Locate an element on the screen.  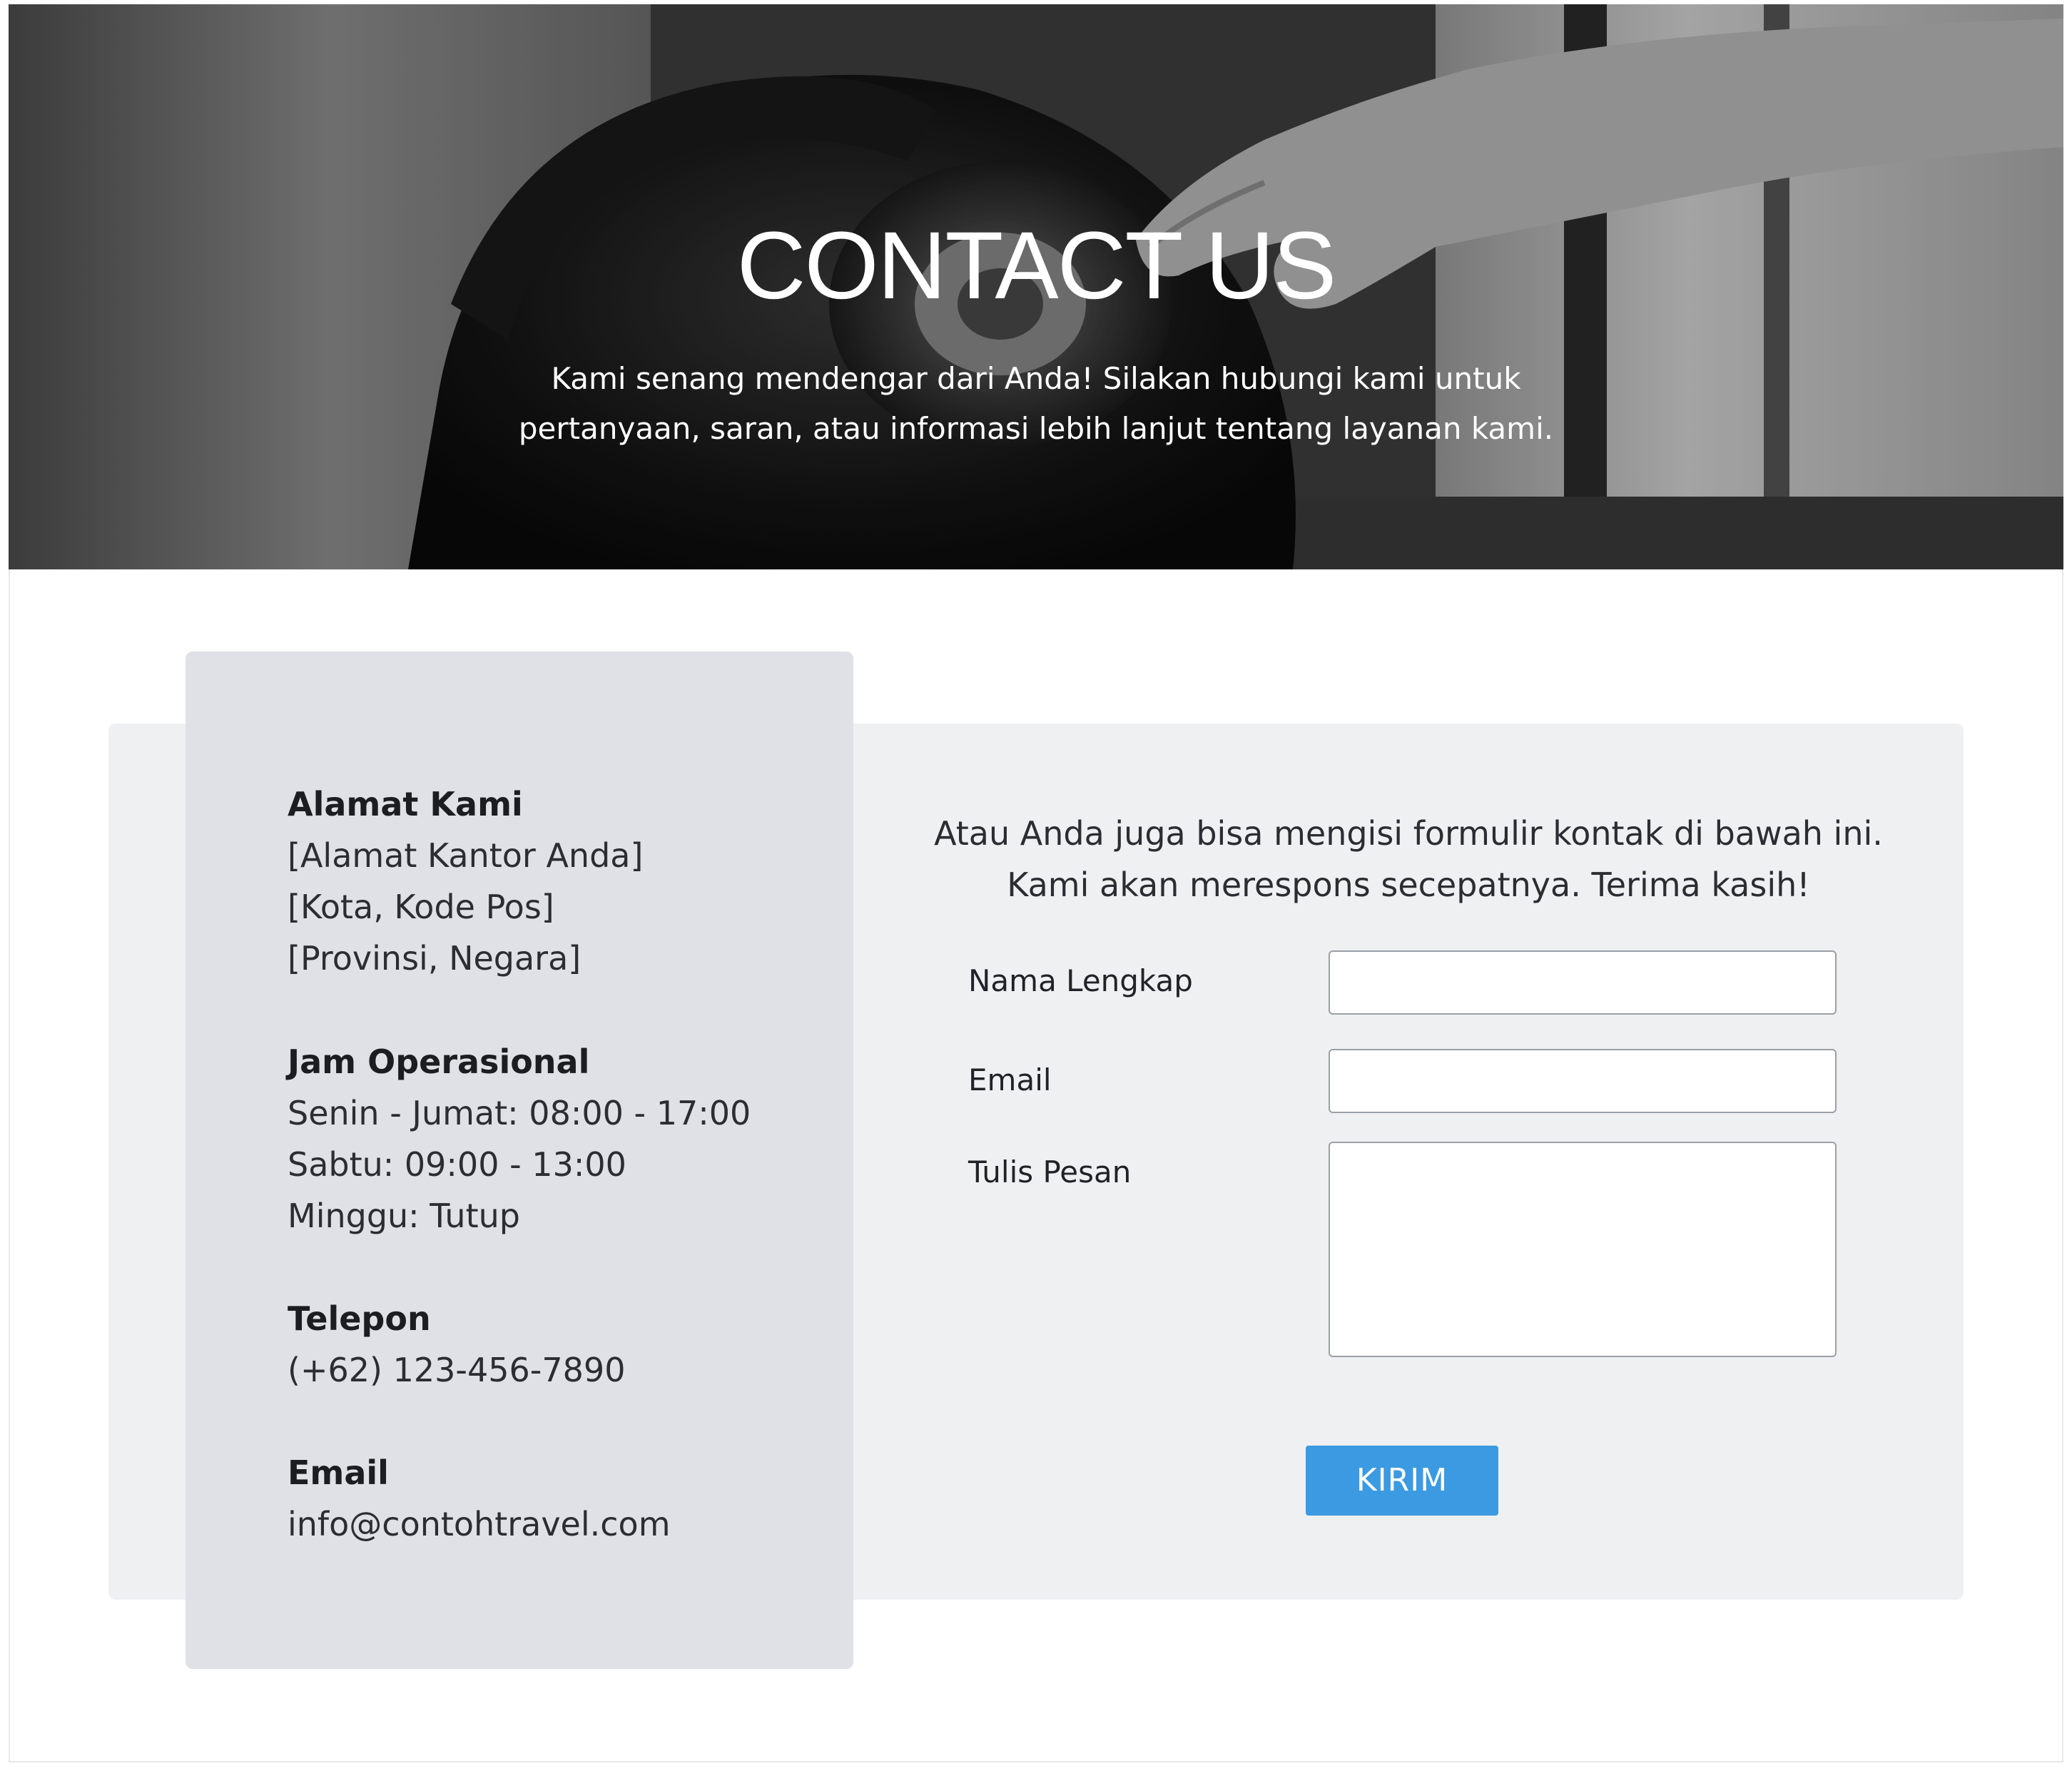
page-title: CONTACT US is located at coordinates (1036, 266).